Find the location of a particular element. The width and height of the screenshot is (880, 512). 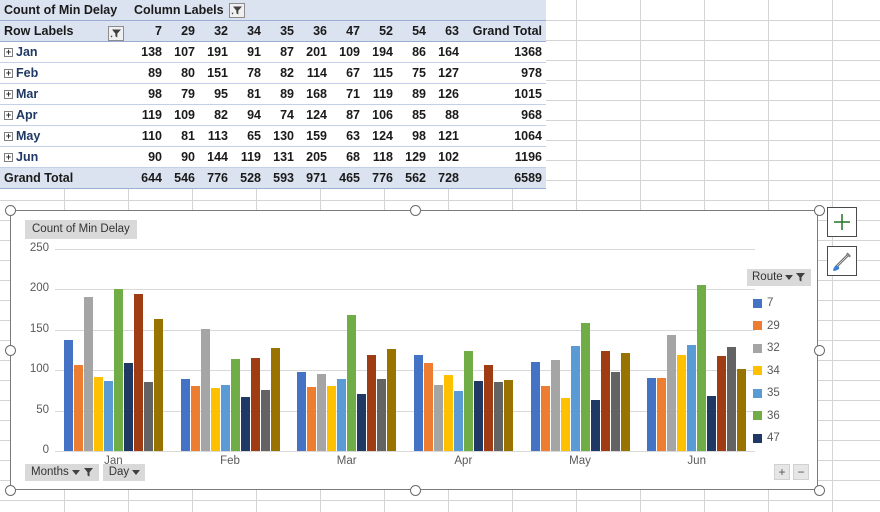

legend-field-button-route: Route is located at coordinates (779, 277).